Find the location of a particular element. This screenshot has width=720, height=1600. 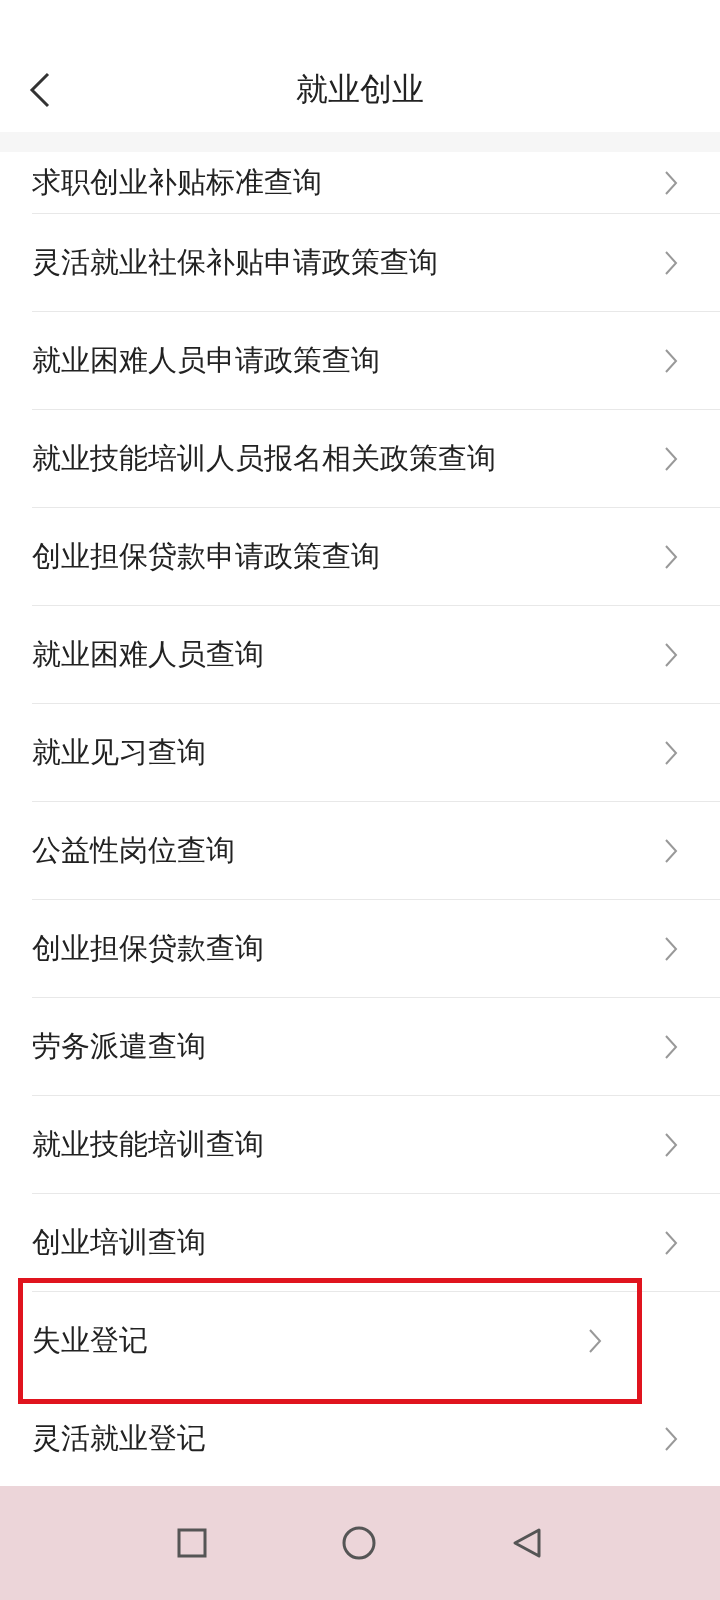

list-item: 灵活就业社保补贴申请政策查询 is located at coordinates (376, 263).